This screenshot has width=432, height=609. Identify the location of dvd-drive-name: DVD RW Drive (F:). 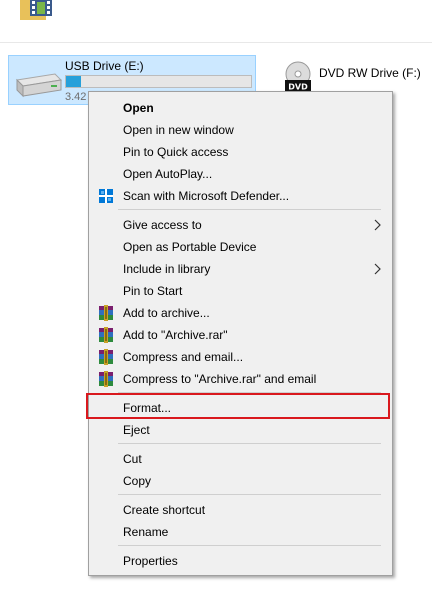
(370, 73).